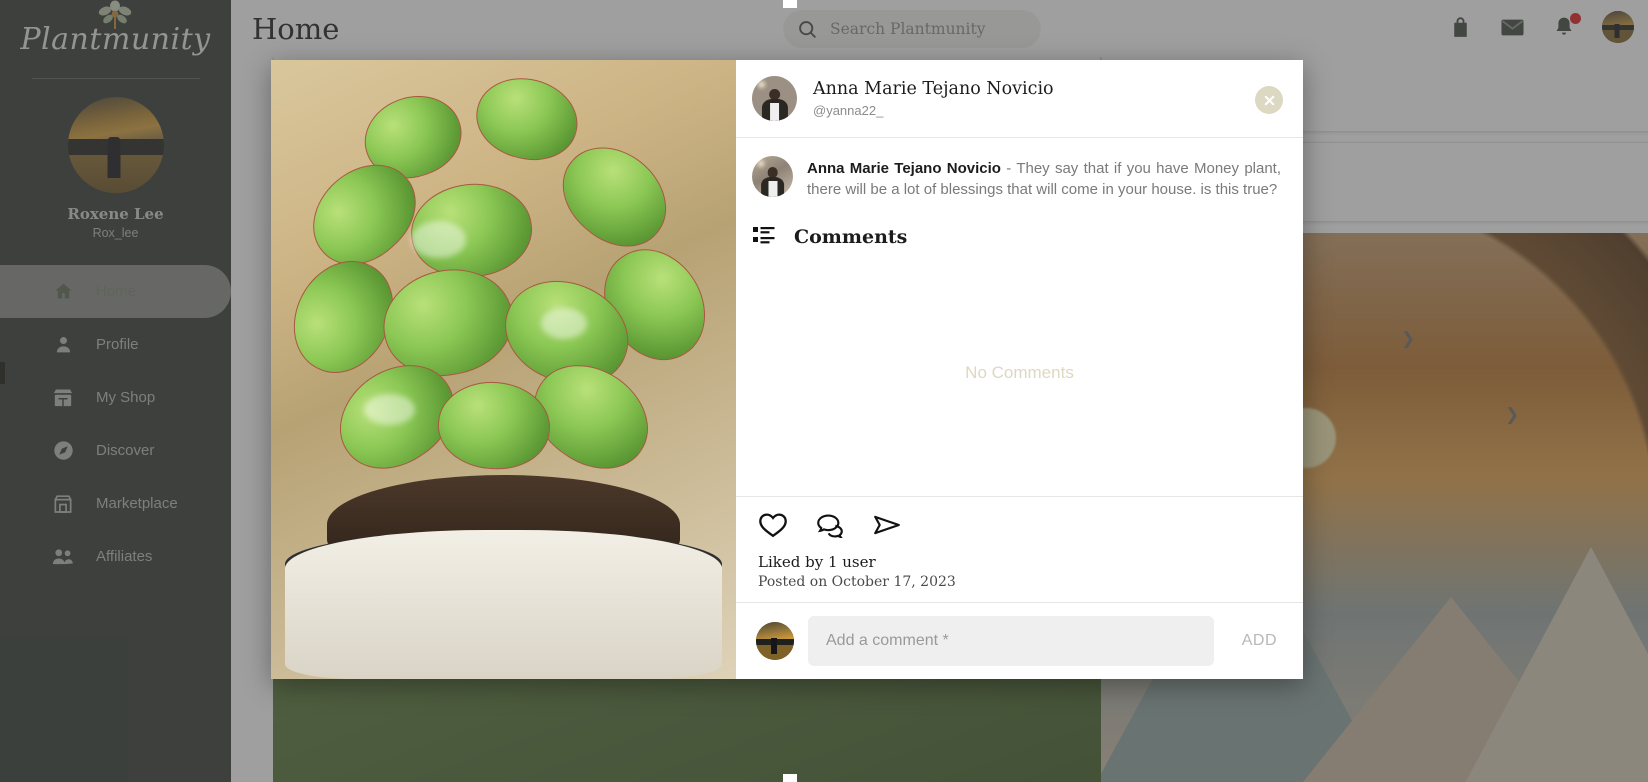 This screenshot has width=1648, height=782. I want to click on list-icon, so click(764, 237).